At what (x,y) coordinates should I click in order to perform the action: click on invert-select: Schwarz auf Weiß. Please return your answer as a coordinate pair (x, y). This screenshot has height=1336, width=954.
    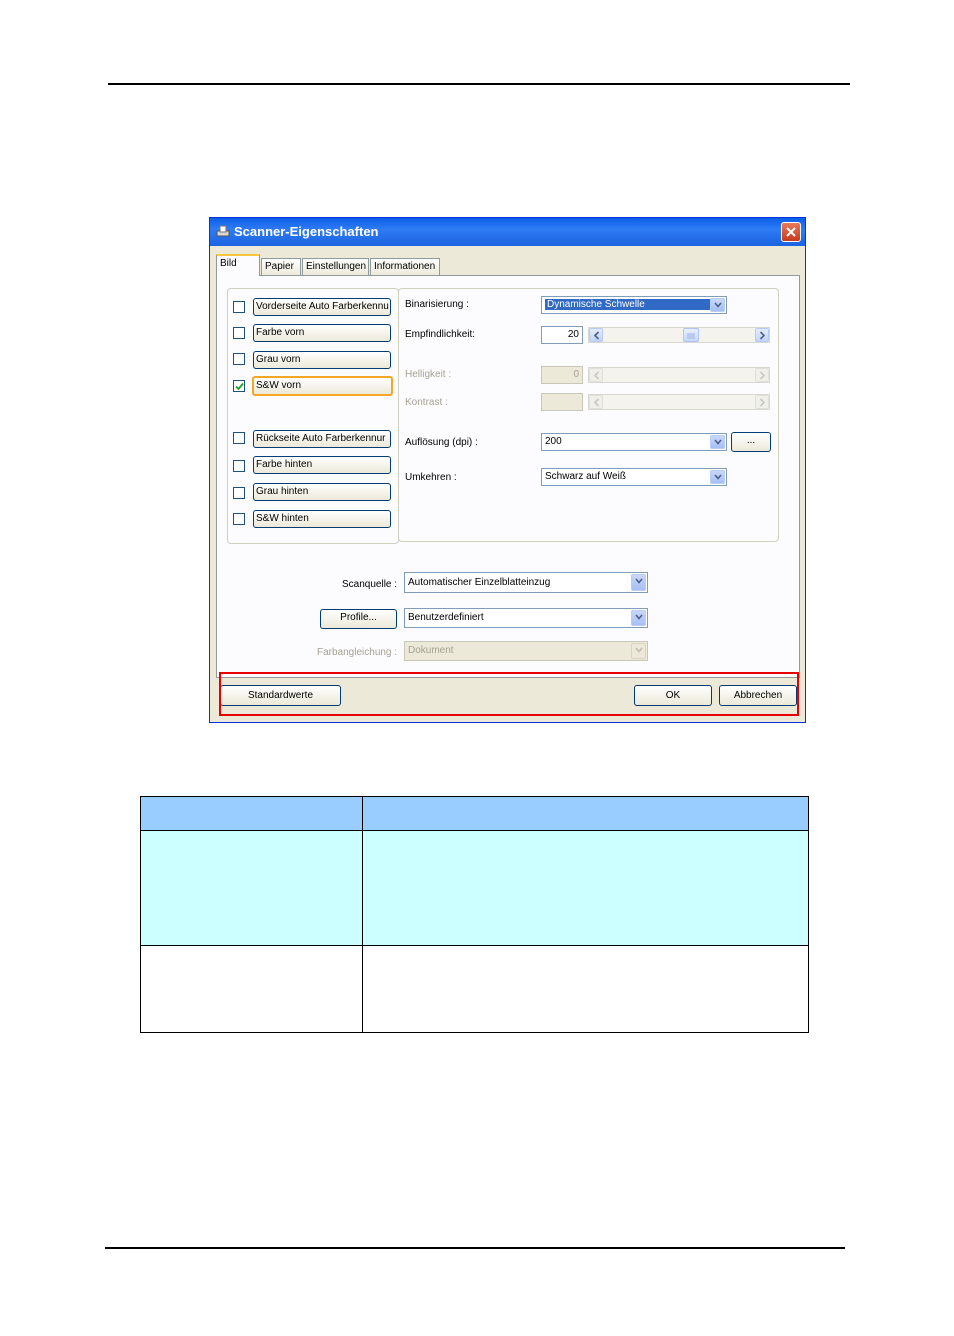
    Looking at the image, I should click on (634, 477).